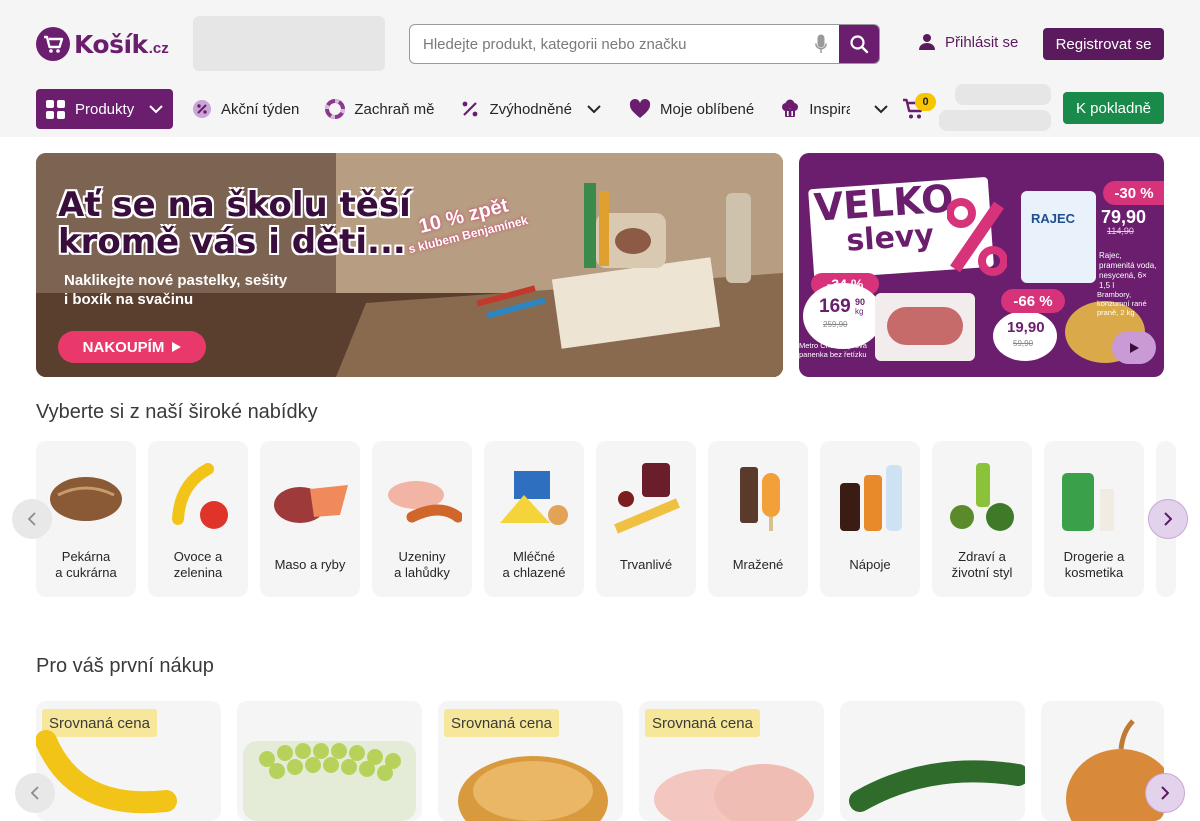 Image resolution: width=1200 pixels, height=821 pixels. I want to click on product-card-banana: Srovnaná cena, so click(128, 761).